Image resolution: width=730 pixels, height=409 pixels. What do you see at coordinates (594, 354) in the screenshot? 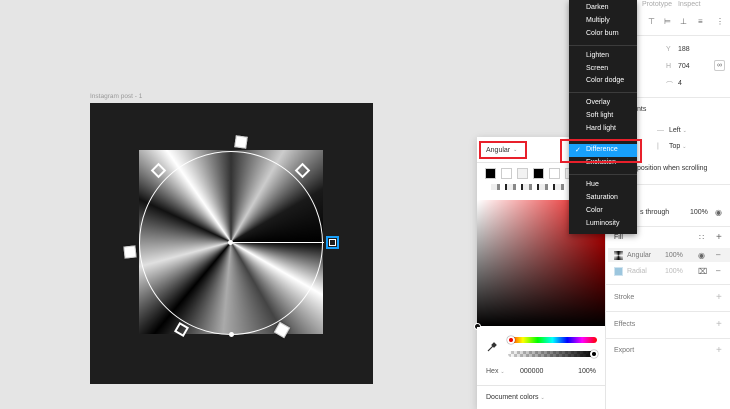
I see `alpha-knob` at bounding box center [594, 354].